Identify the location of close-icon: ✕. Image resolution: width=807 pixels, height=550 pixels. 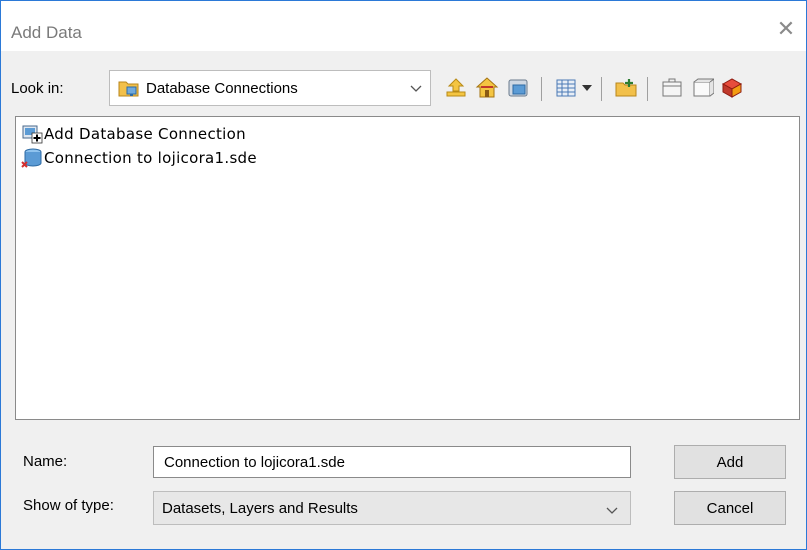
(786, 28).